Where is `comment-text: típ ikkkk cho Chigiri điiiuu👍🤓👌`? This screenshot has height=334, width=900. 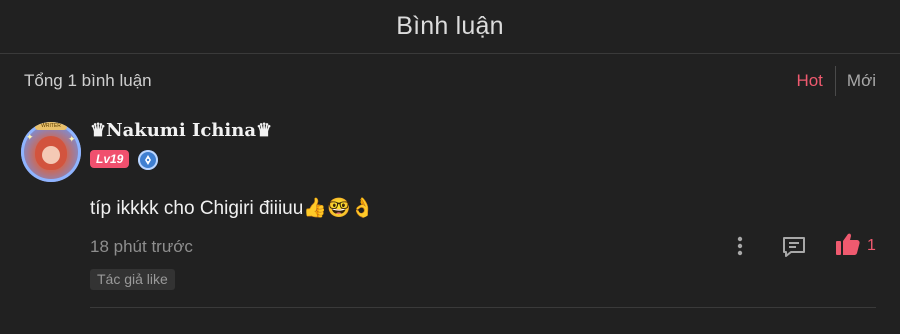 comment-text: típ ikkkk cho Chigiri điiiuu👍🤓👌 is located at coordinates (232, 208).